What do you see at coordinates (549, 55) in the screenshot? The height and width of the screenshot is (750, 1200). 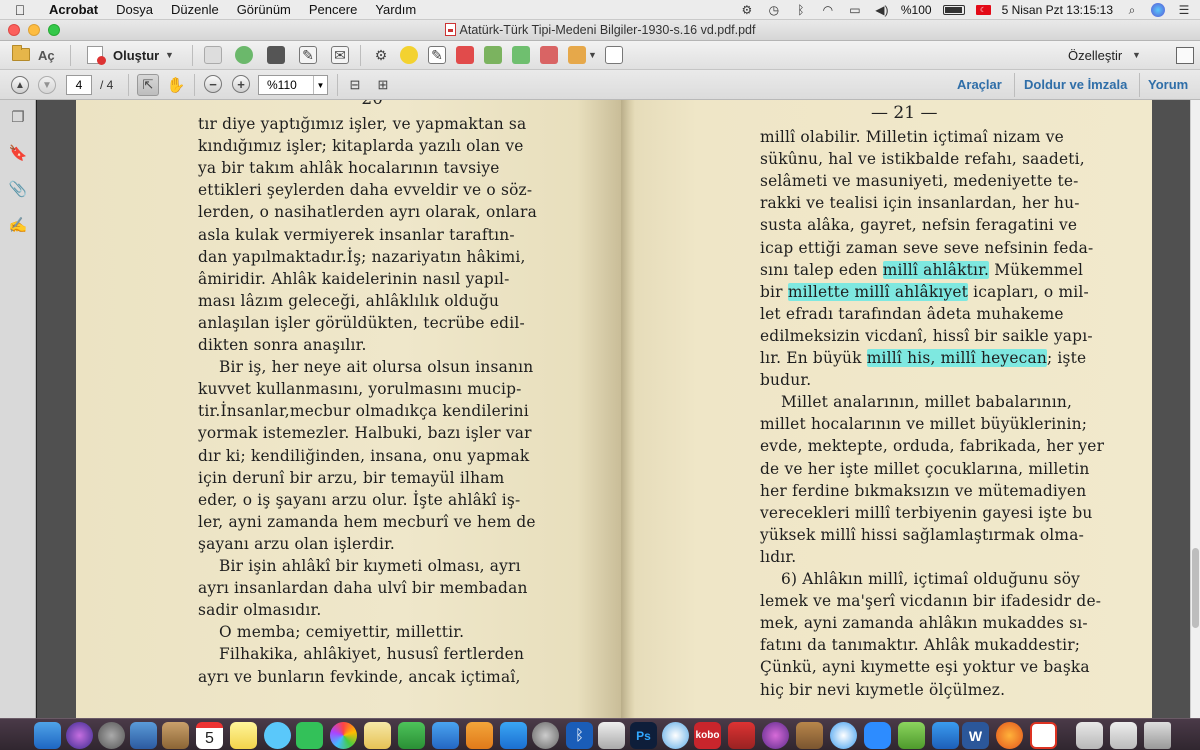 I see `redact-icon` at bounding box center [549, 55].